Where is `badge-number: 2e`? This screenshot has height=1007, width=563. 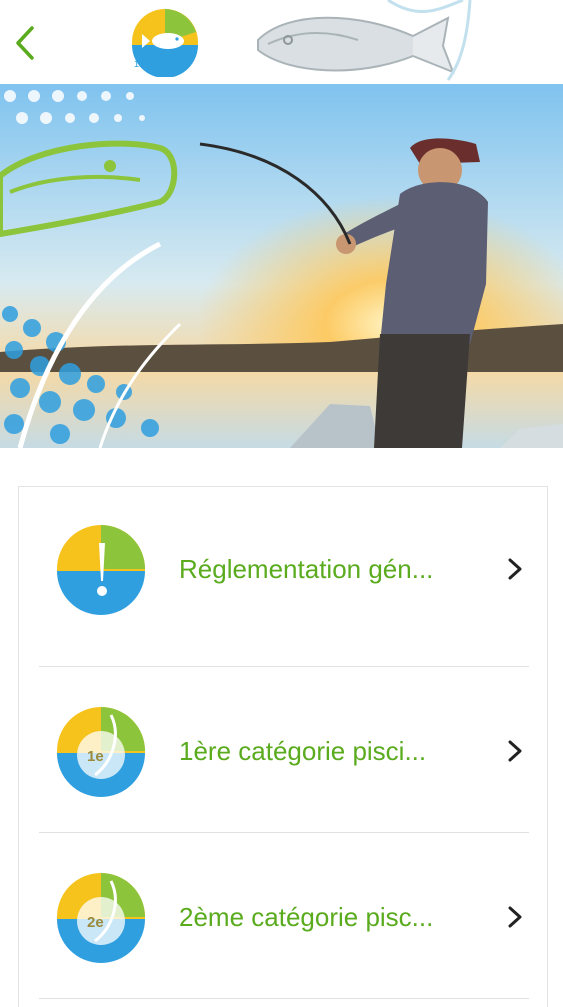 badge-number: 2e is located at coordinates (95, 922).